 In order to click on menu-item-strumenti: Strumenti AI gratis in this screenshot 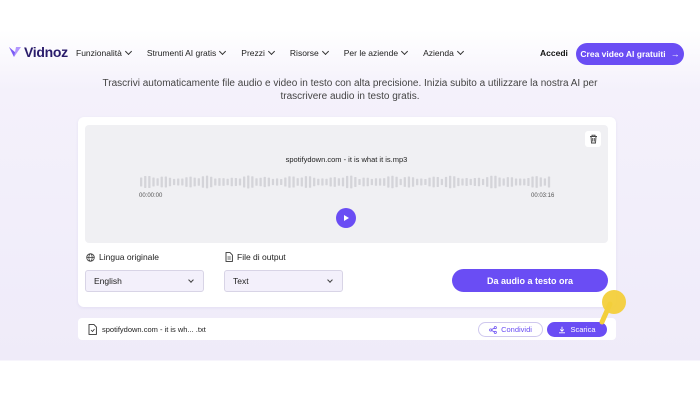, I will do `click(186, 52)`.